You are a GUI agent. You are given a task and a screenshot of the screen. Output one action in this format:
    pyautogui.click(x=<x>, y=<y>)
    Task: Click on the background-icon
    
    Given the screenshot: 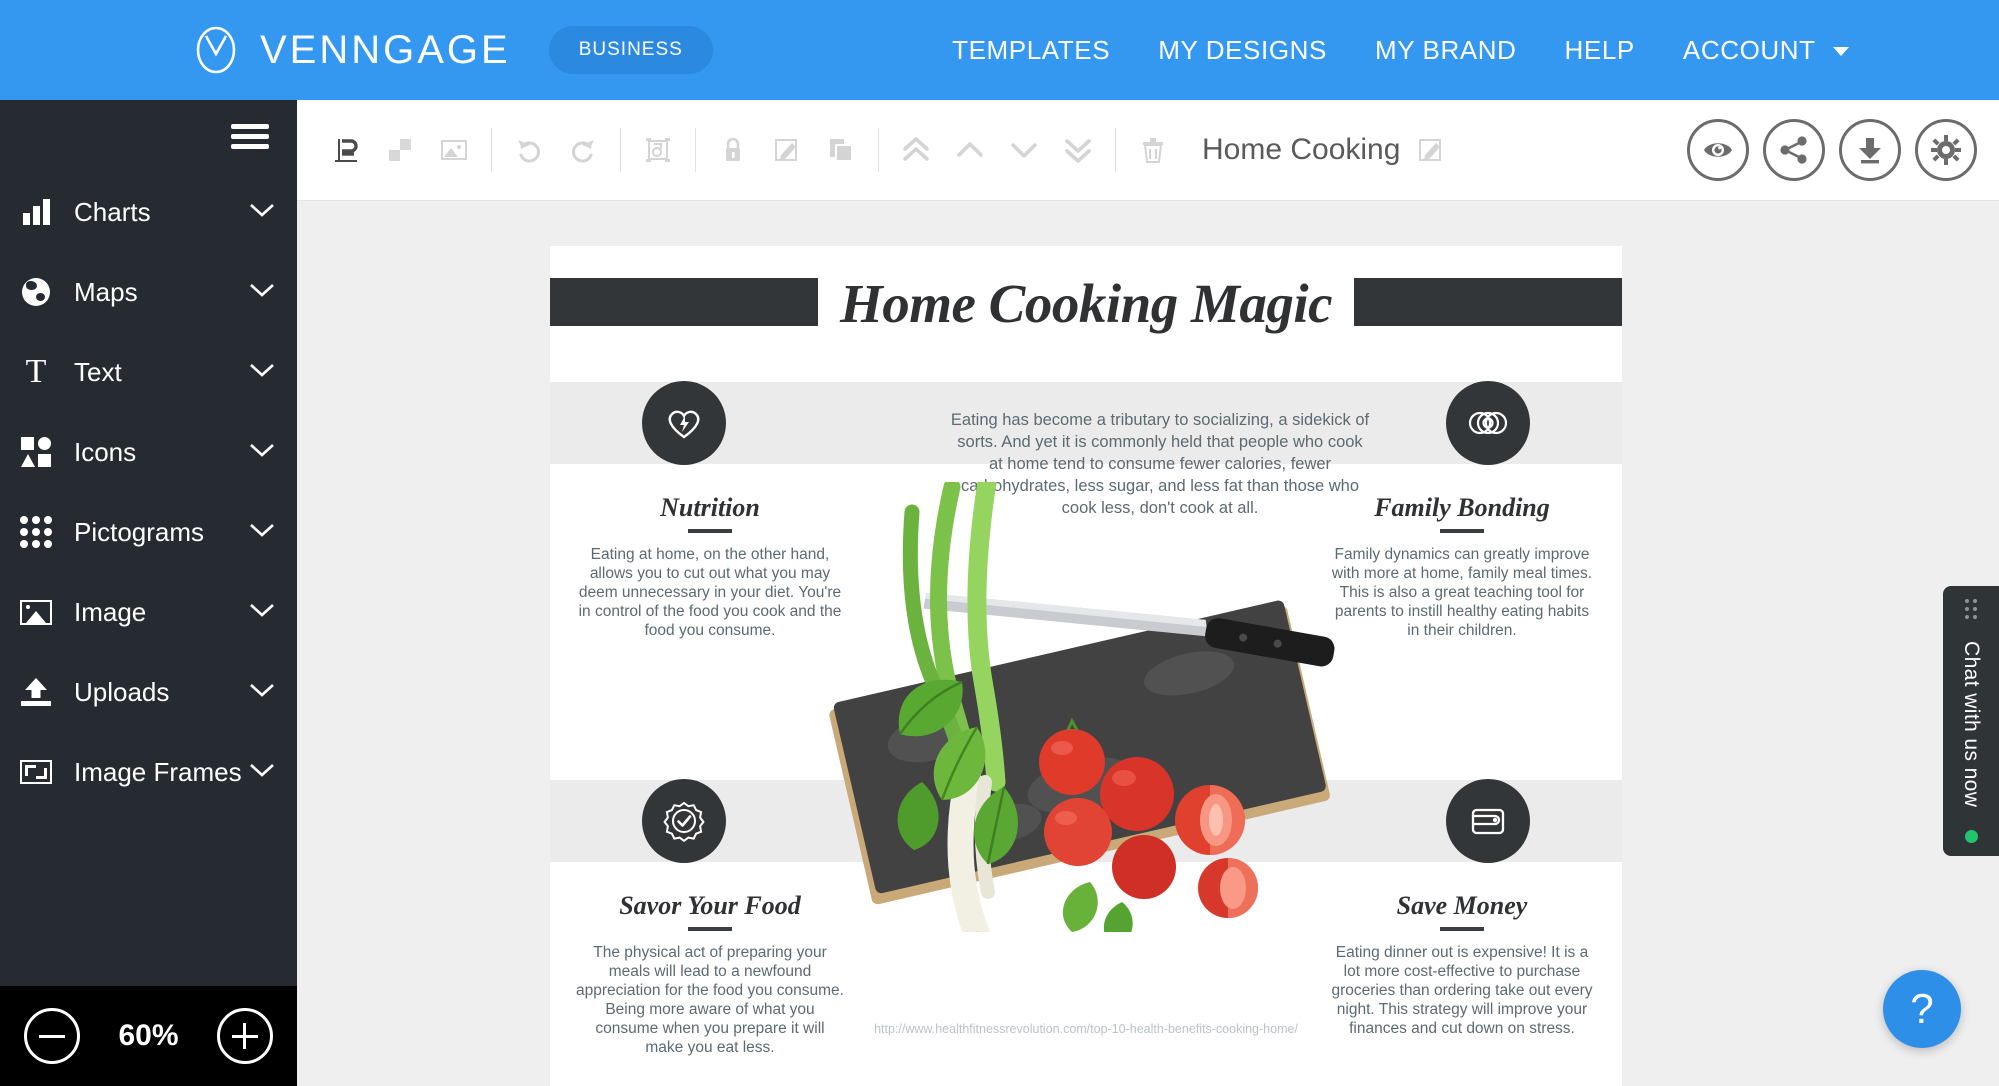 What is the action you would take?
    pyautogui.click(x=400, y=150)
    